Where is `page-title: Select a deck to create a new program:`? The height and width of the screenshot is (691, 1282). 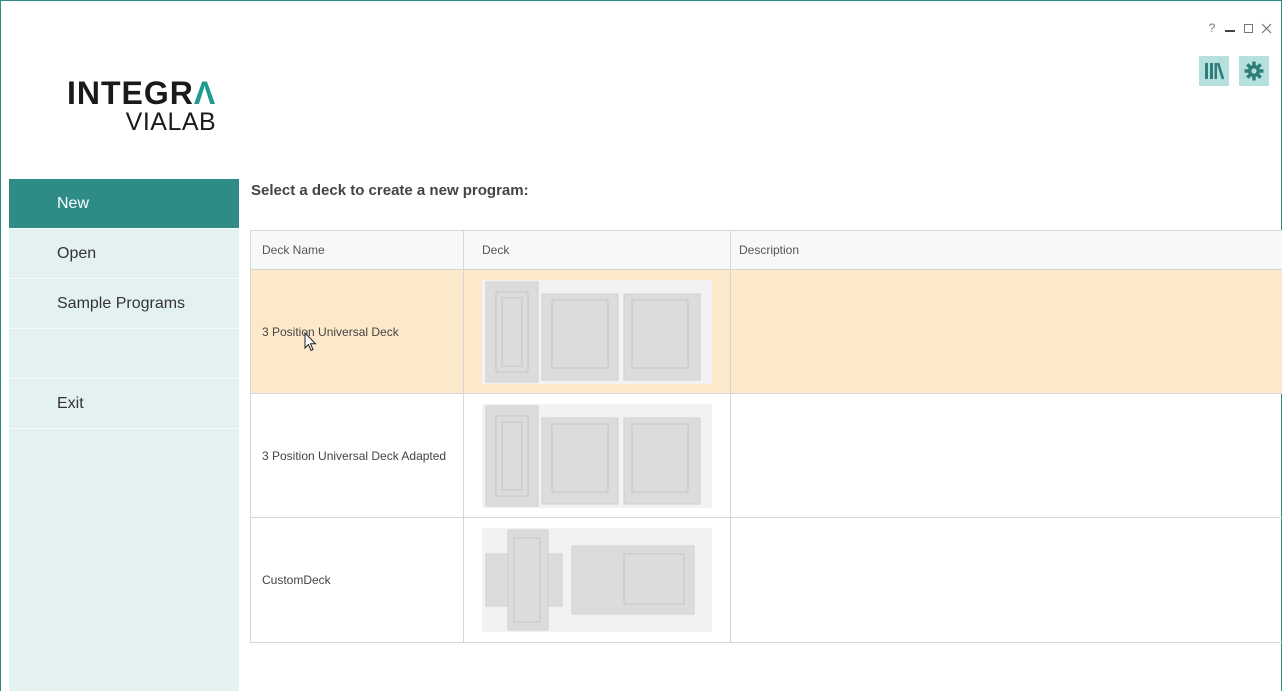
page-title: Select a deck to create a new program: is located at coordinates (390, 190).